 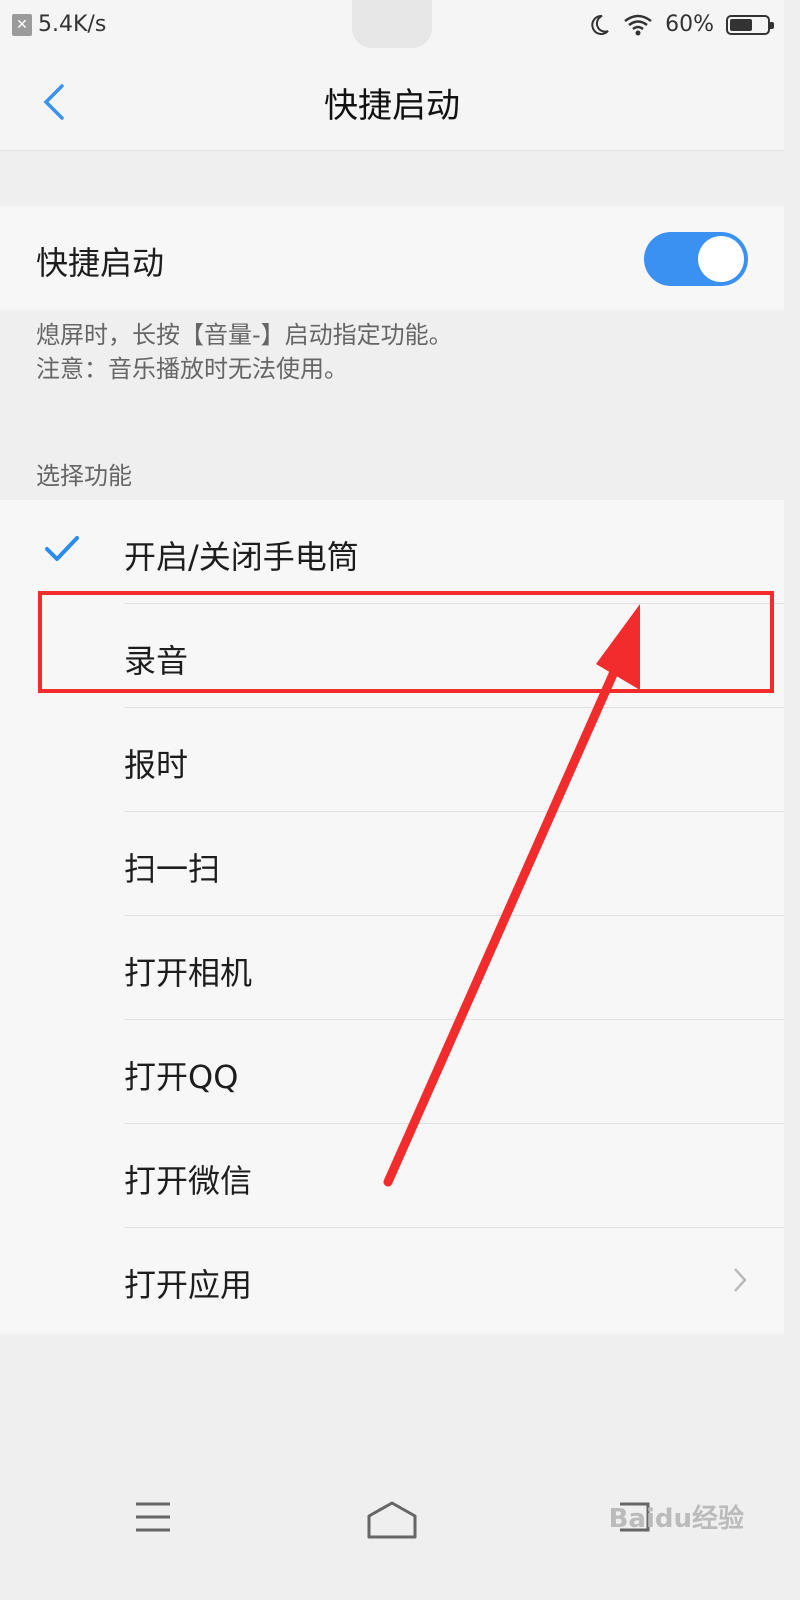 What do you see at coordinates (511, 895) in the screenshot?
I see `annotation-arrow` at bounding box center [511, 895].